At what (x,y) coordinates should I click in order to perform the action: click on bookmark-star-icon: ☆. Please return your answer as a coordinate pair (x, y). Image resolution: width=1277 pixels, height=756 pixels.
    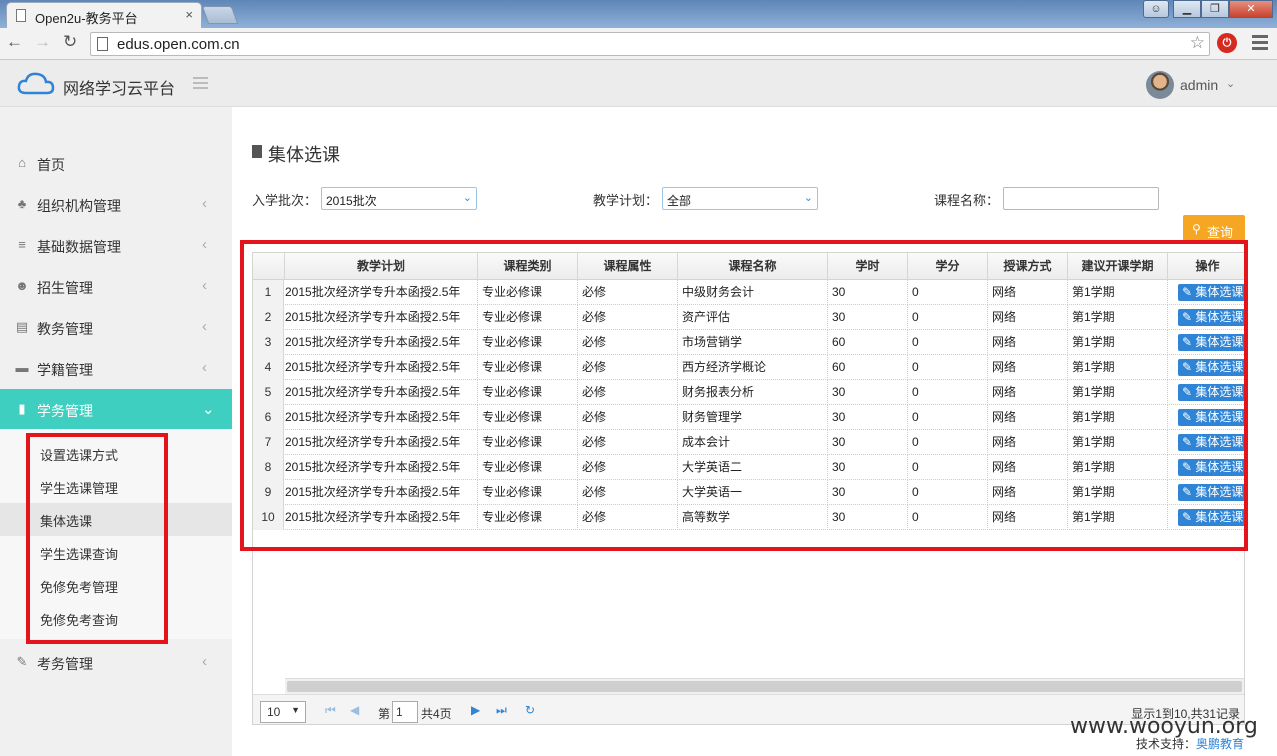
    Looking at the image, I should click on (1197, 43).